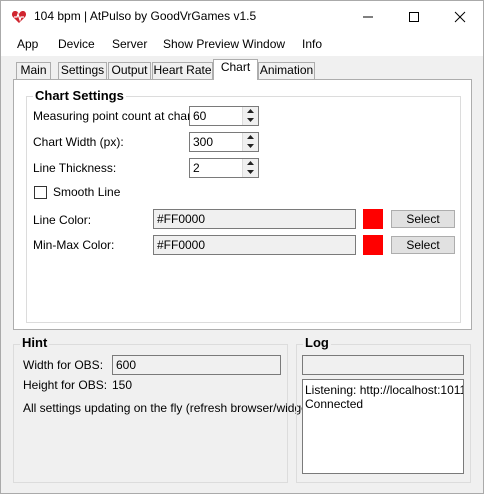  What do you see at coordinates (87, 192) in the screenshot?
I see `smooth-line-label: Smooth Line` at bounding box center [87, 192].